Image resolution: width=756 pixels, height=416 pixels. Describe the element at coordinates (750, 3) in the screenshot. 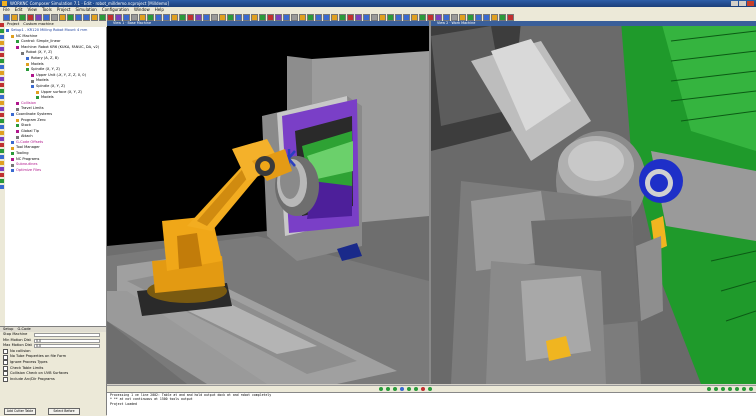

I see `close-button` at that location.